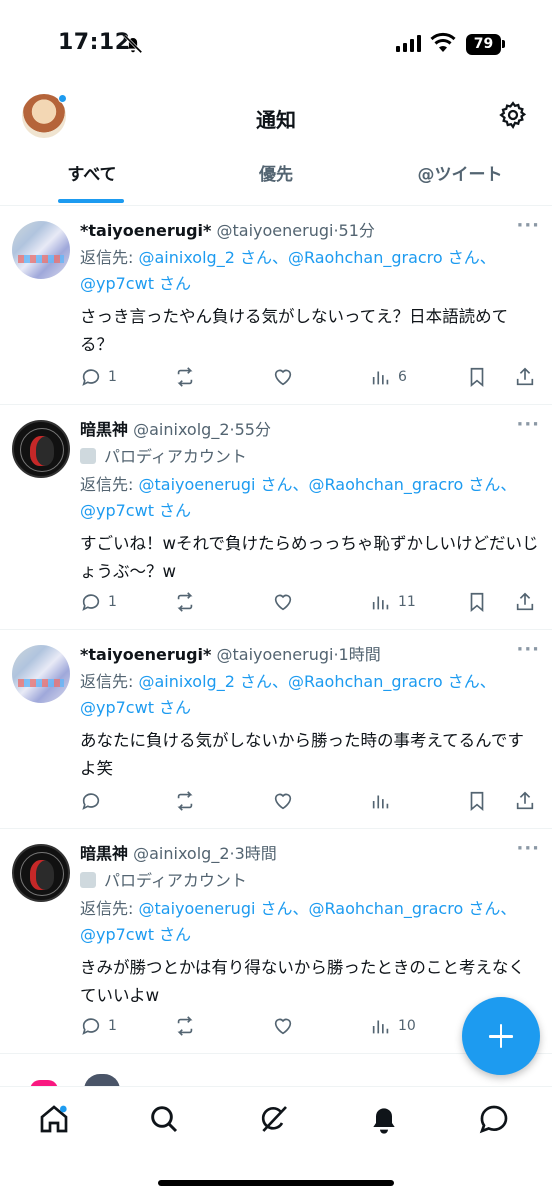 This screenshot has height=1200, width=552. Describe the element at coordinates (460, 177) in the screenshot. I see `tab-mentions: @ツイート` at that location.